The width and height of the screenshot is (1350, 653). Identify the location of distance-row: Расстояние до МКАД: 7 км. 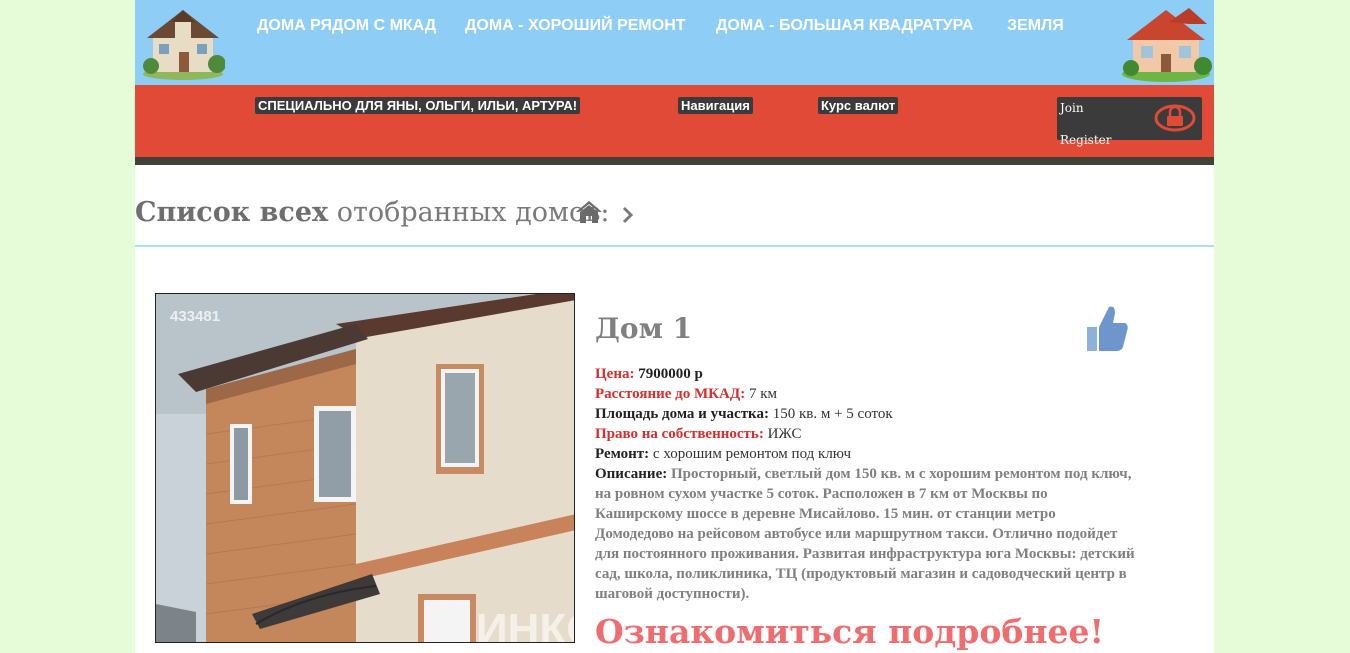
(865, 394).